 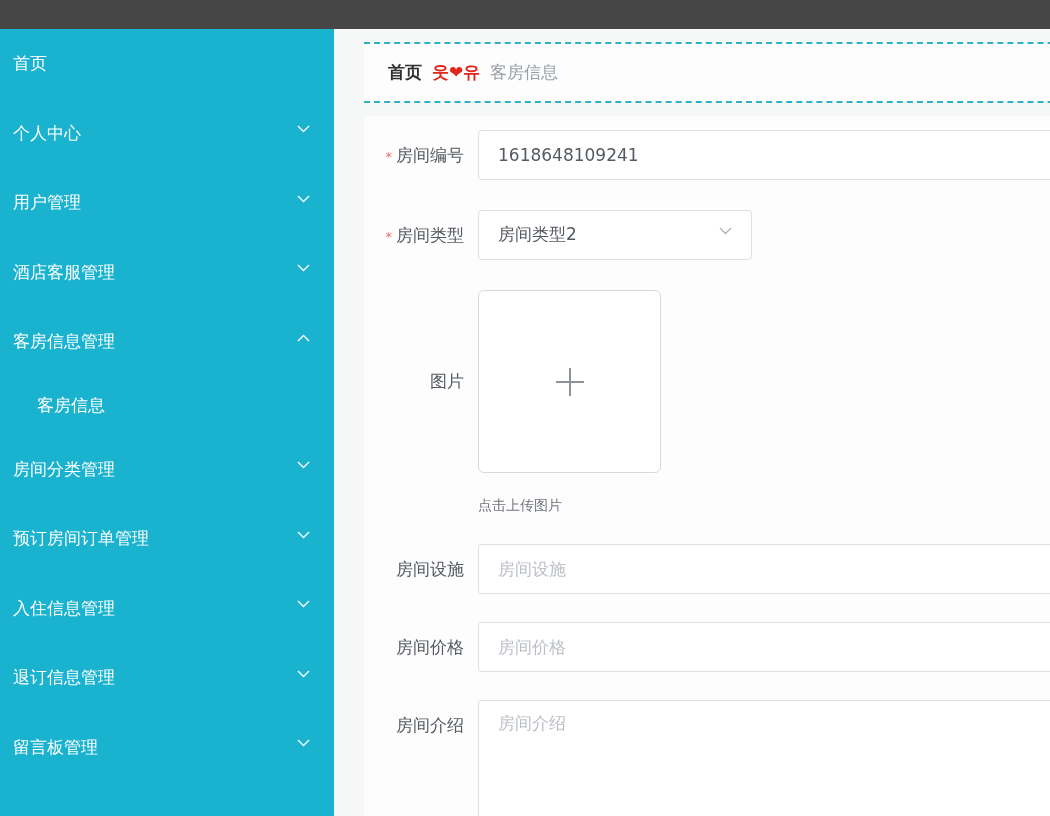 What do you see at coordinates (725, 231) in the screenshot?
I see `chevron-down-icon` at bounding box center [725, 231].